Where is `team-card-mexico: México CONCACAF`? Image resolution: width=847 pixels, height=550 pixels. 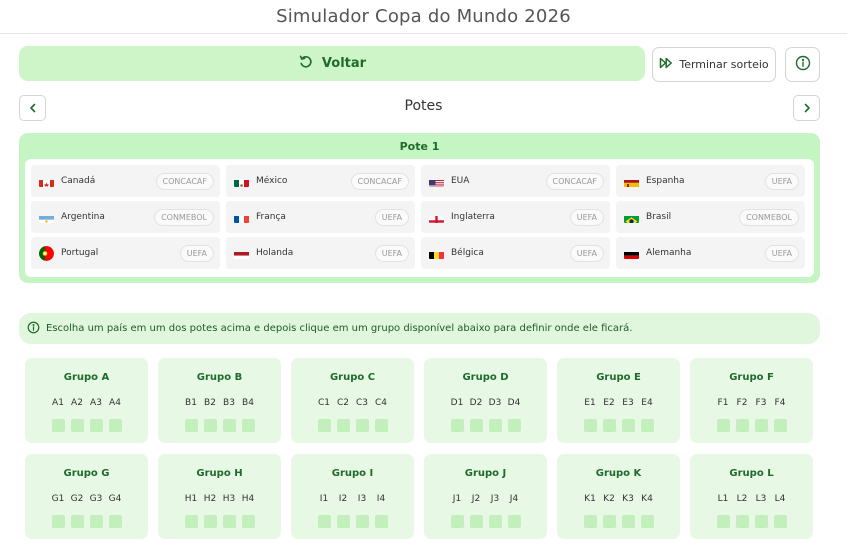
team-card-mexico: México CONCACAF is located at coordinates (320, 181).